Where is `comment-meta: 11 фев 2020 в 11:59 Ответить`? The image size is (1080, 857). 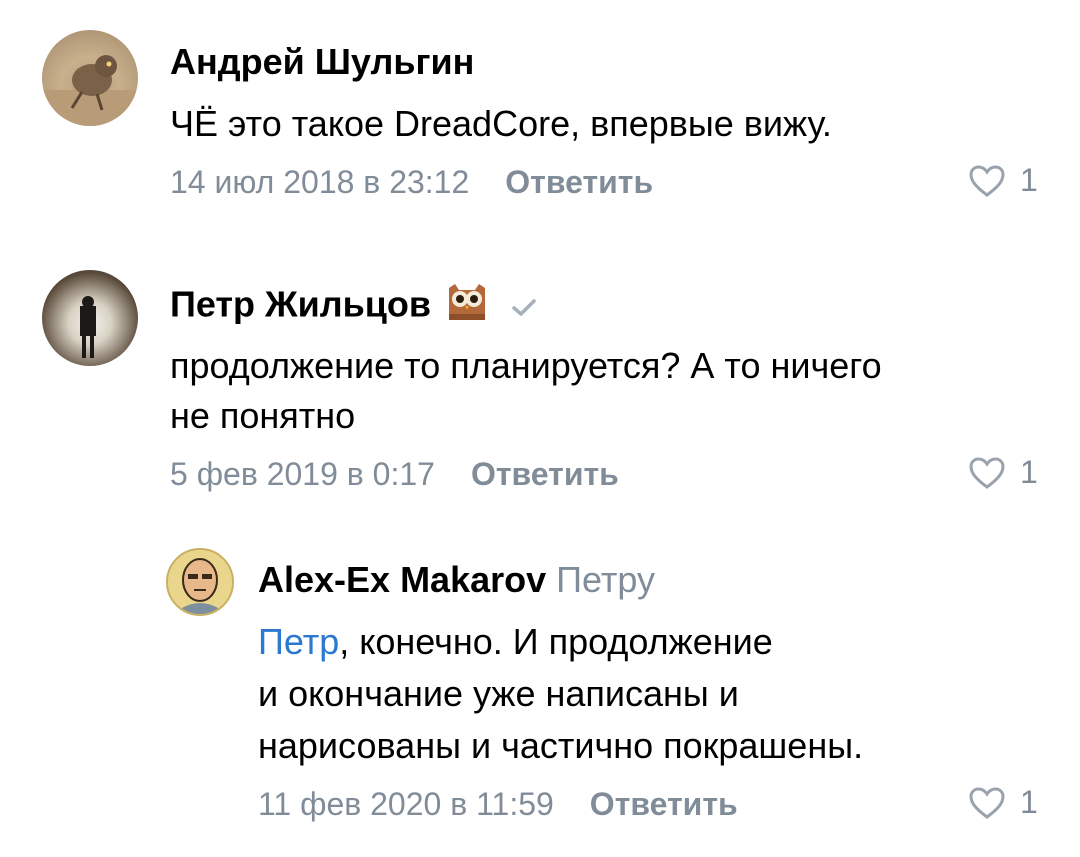 comment-meta: 11 фев 2020 в 11:59 Ответить is located at coordinates (498, 804).